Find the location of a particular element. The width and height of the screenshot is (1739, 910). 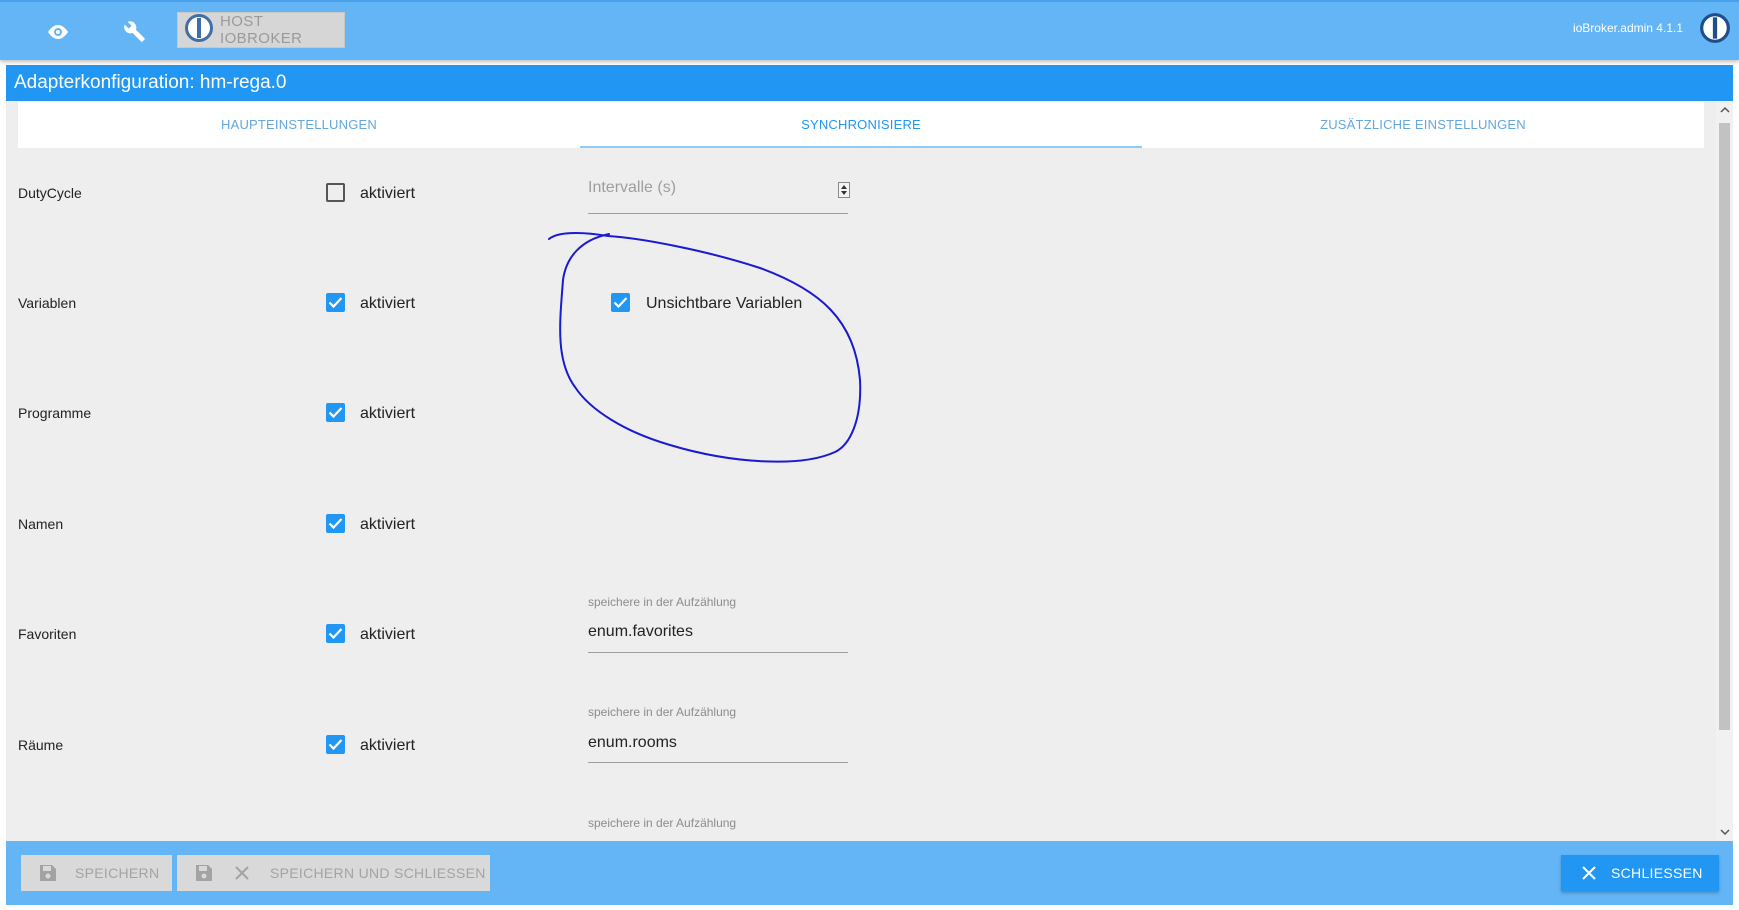

spinner-down-icon is located at coordinates (844, 193).